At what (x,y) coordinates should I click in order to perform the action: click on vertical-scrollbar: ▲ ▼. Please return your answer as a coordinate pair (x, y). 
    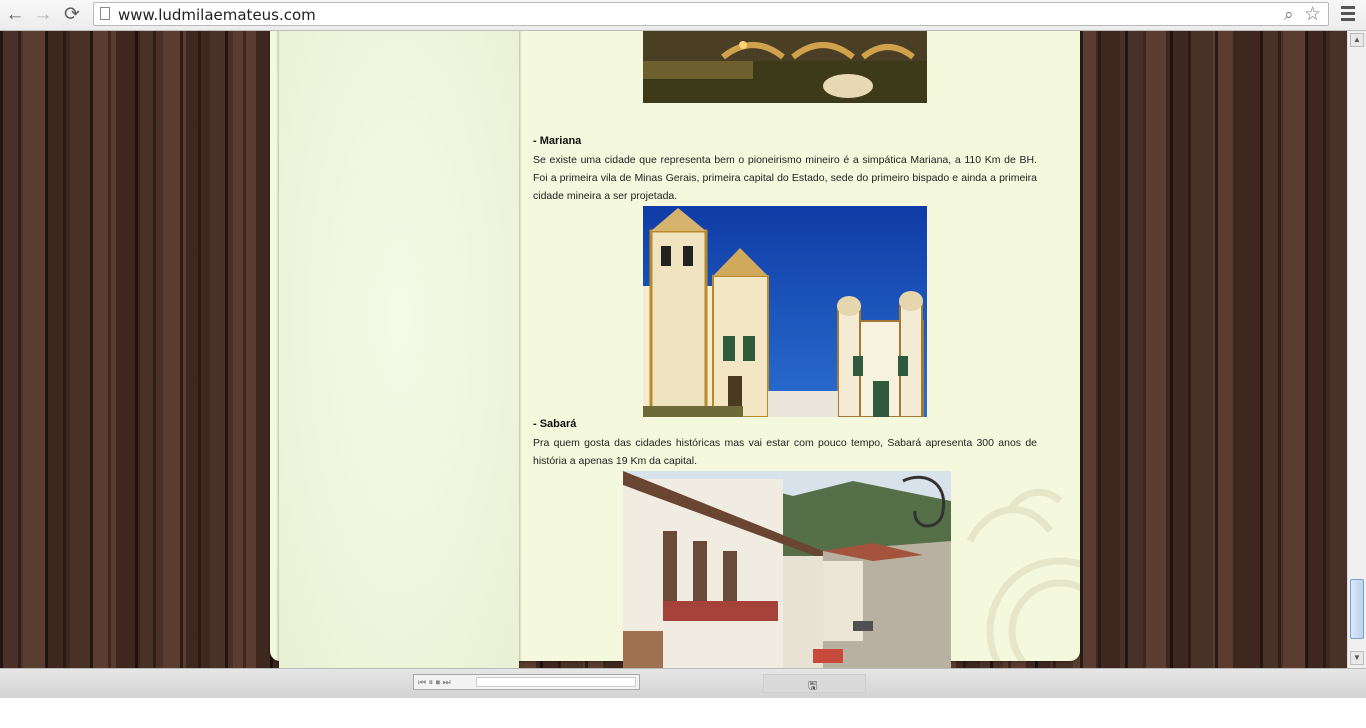
    Looking at the image, I should click on (1356, 349).